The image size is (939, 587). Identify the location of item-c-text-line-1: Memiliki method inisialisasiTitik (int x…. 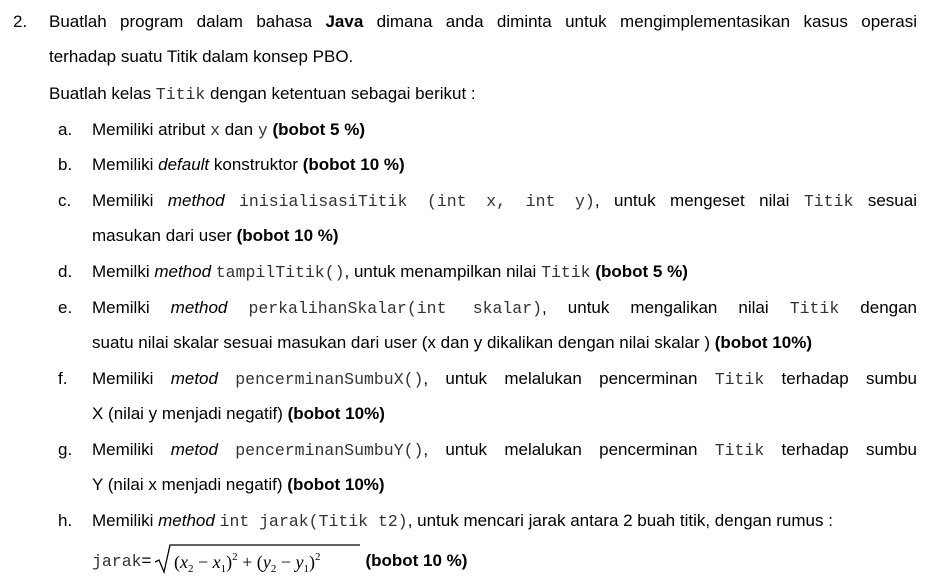
(504, 201).